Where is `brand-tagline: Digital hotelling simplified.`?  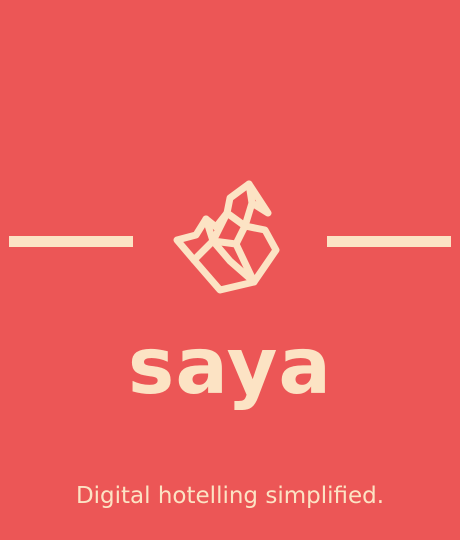
brand-tagline: Digital hotelling simplified. is located at coordinates (230, 496).